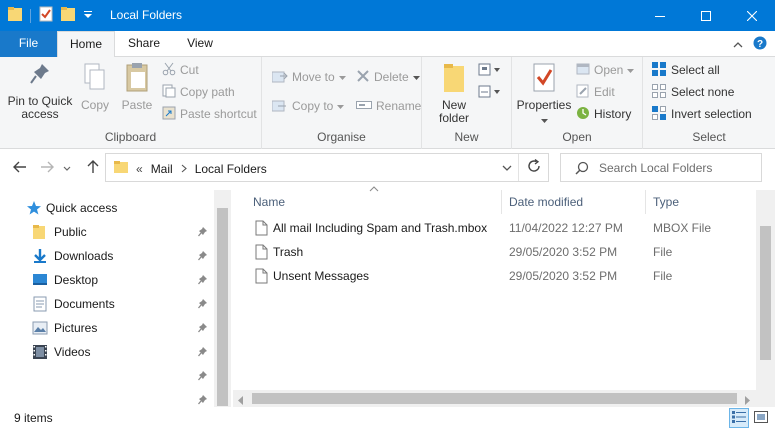 The height and width of the screenshot is (430, 775). Describe the element at coordinates (95, 86) in the screenshot. I see `copy-button: Copy` at that location.